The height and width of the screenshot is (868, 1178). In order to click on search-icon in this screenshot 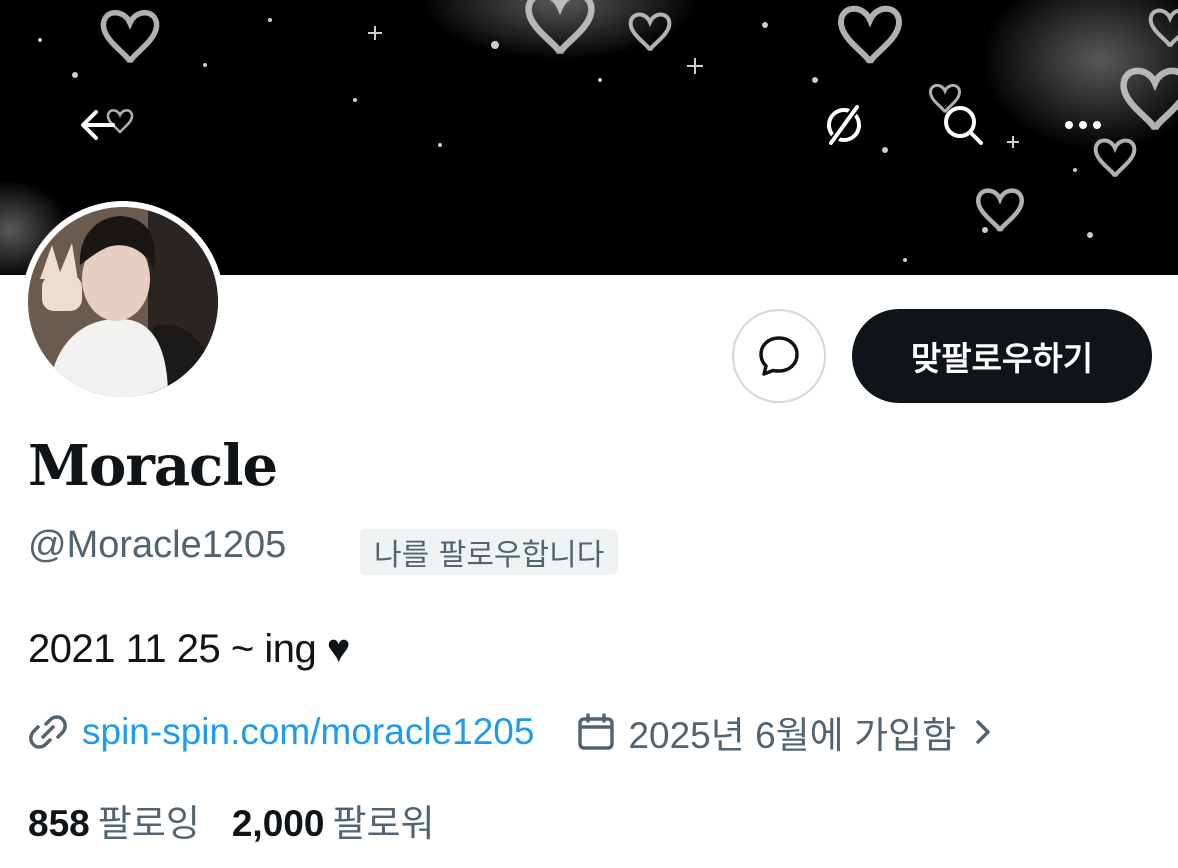, I will do `click(963, 125)`.